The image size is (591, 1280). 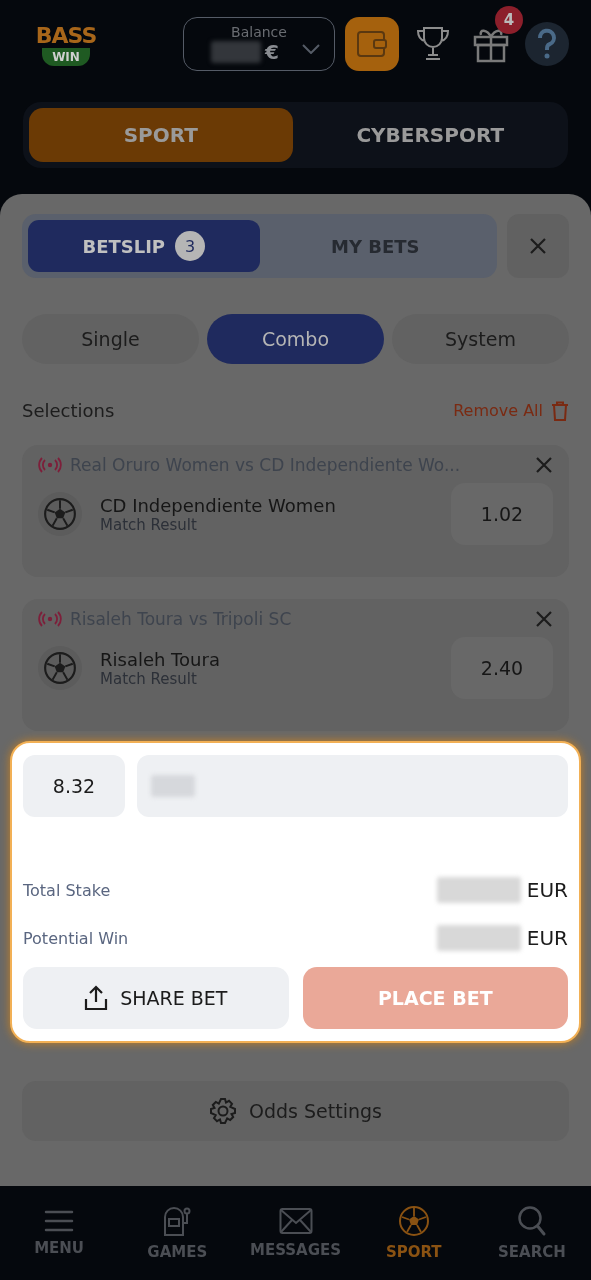 What do you see at coordinates (531, 1221) in the screenshot?
I see `search-icon` at bounding box center [531, 1221].